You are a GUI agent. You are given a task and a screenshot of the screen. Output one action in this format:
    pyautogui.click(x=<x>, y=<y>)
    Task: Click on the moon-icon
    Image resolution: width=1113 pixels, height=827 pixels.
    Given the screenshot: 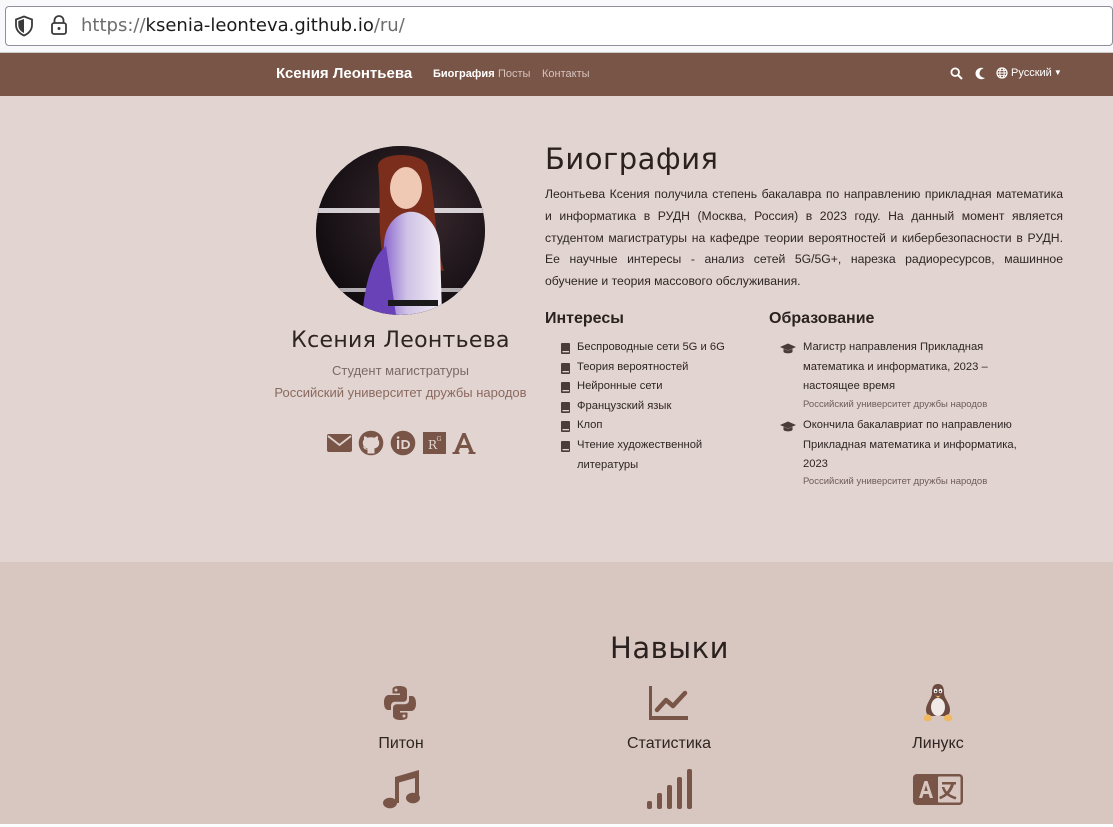 What is the action you would take?
    pyautogui.click(x=980, y=73)
    